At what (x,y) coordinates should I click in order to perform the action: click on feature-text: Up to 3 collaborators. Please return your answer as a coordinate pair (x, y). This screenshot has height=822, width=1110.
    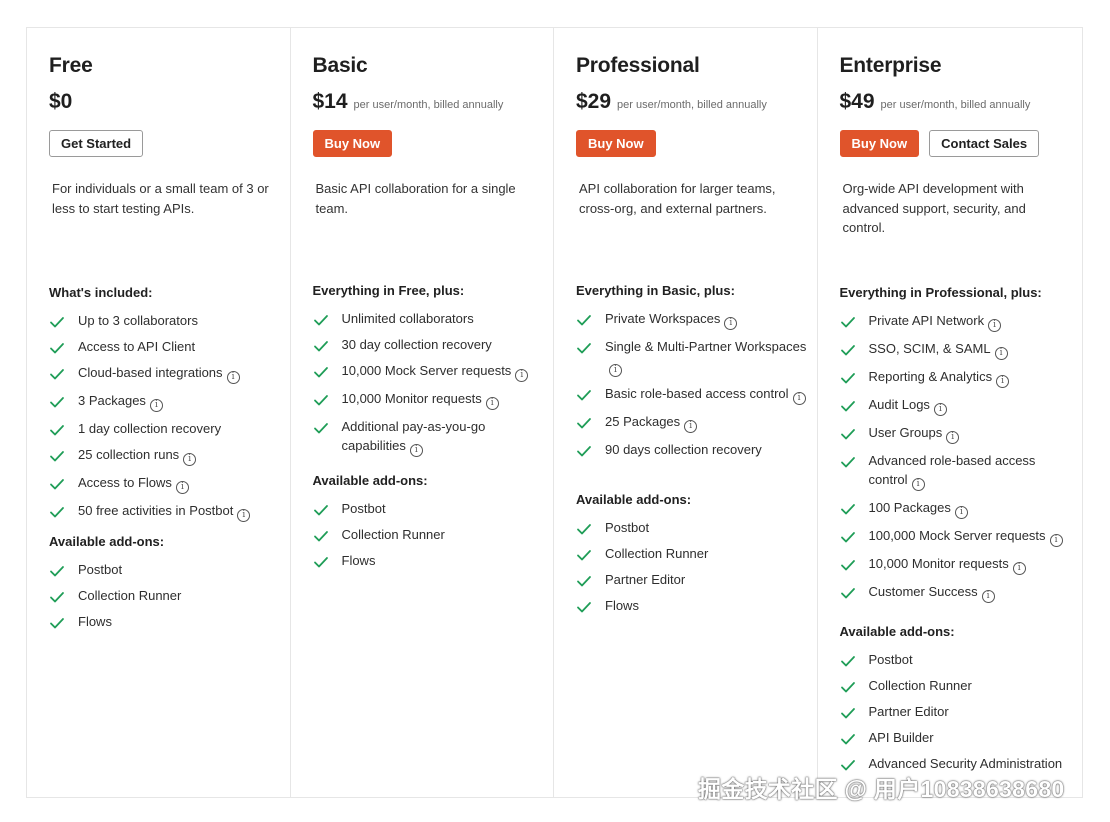
    Looking at the image, I should click on (138, 320).